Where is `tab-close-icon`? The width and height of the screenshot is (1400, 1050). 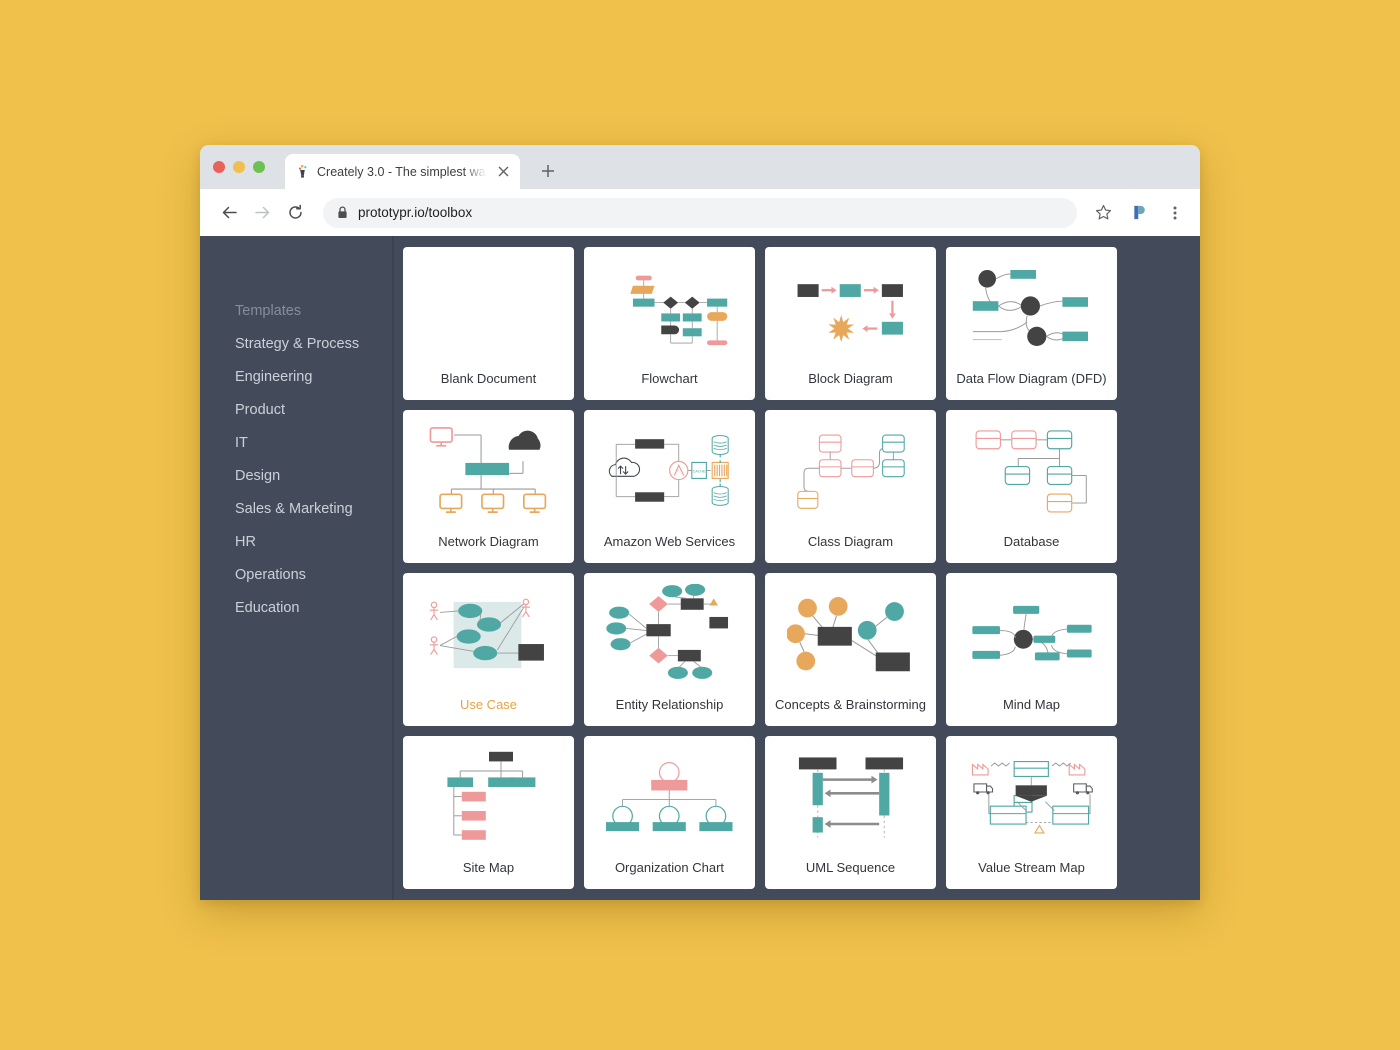
tab-close-icon is located at coordinates (503, 172).